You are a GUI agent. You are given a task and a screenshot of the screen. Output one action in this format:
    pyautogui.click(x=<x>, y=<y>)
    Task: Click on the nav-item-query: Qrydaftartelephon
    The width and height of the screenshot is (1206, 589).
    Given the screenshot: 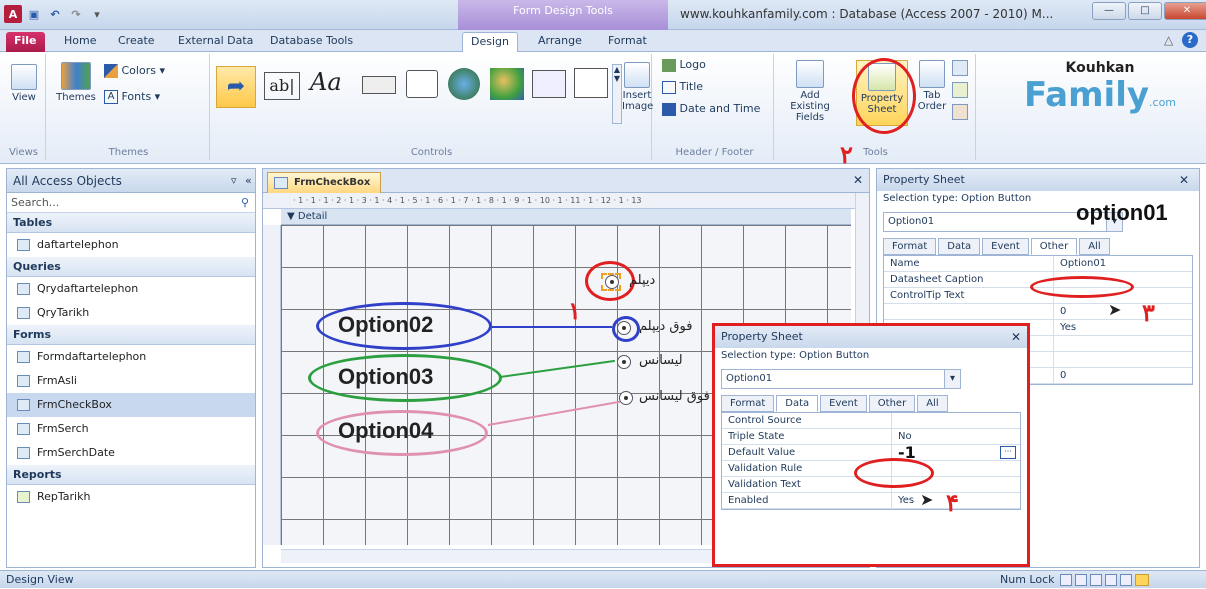 What is the action you would take?
    pyautogui.click(x=131, y=289)
    